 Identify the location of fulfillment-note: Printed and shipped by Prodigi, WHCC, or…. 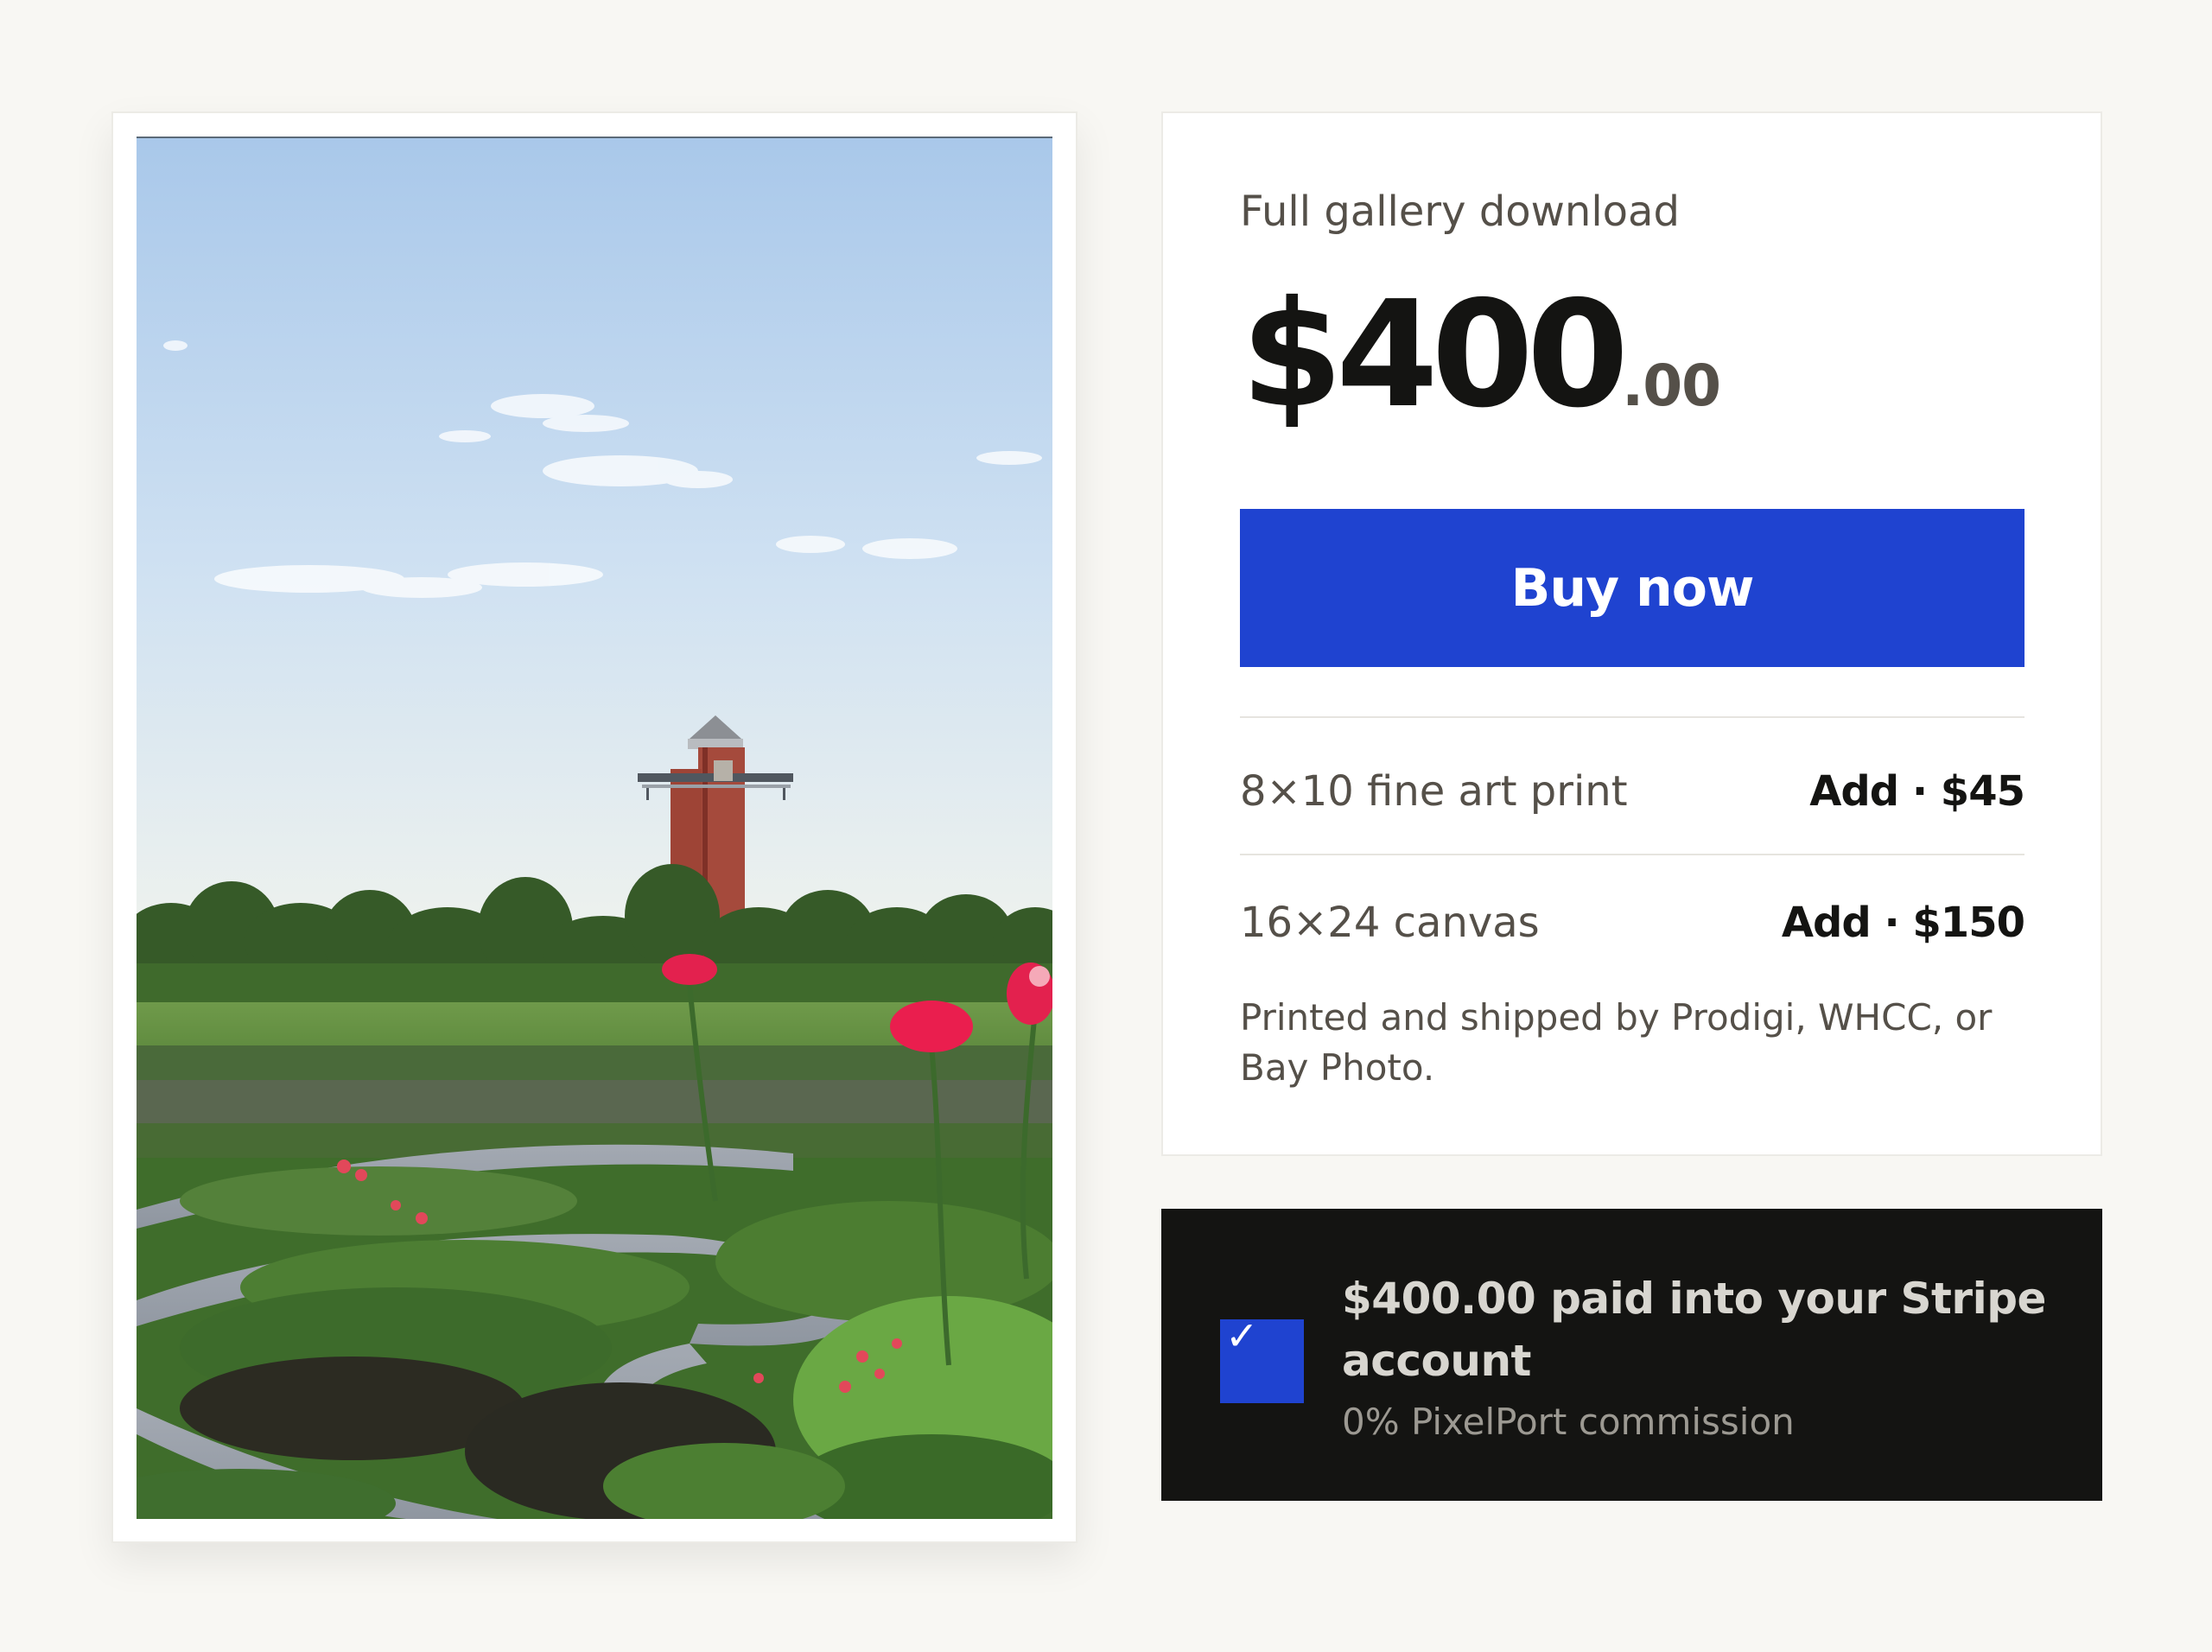
(1616, 1042).